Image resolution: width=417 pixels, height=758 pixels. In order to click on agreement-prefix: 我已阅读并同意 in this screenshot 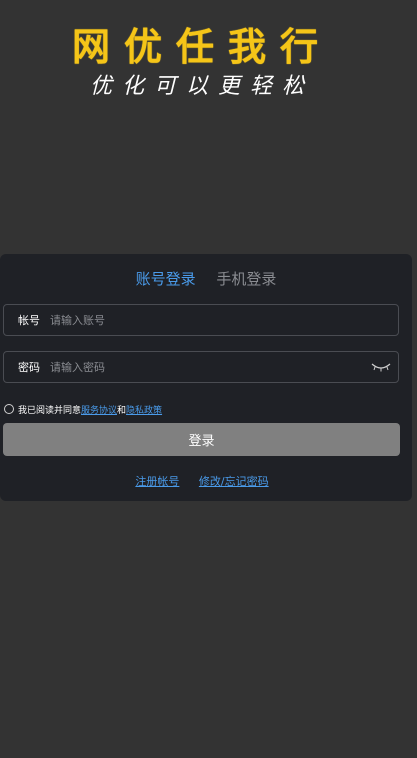, I will do `click(50, 410)`.